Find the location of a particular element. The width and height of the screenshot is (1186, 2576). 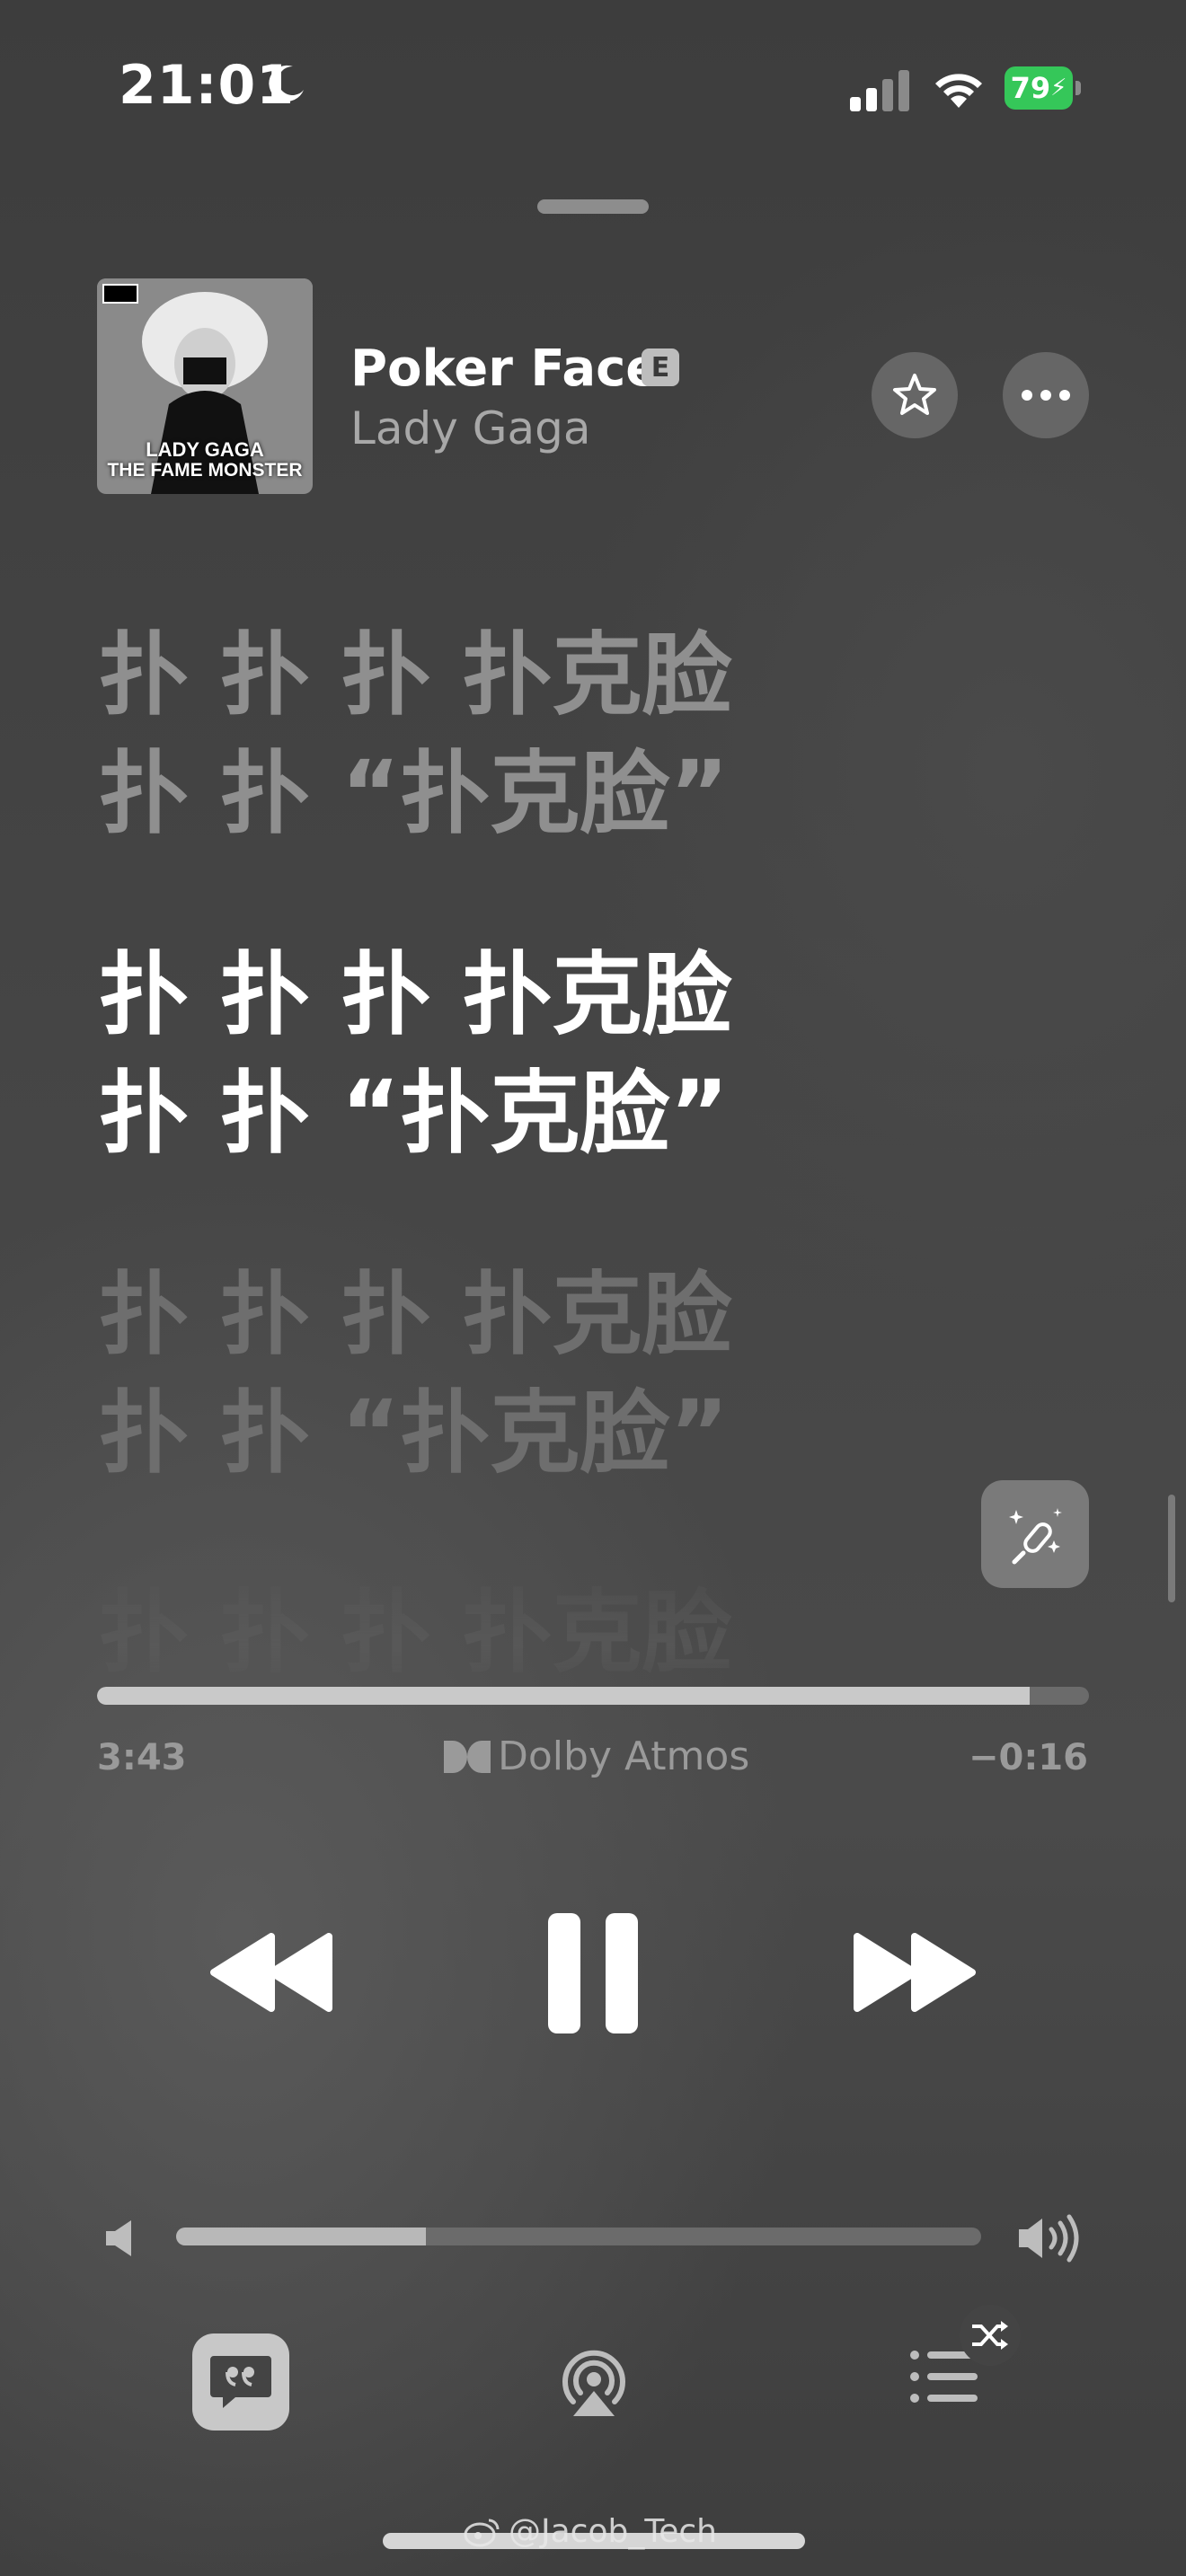

battery-indicator: 79 ⚡ is located at coordinates (1043, 88).